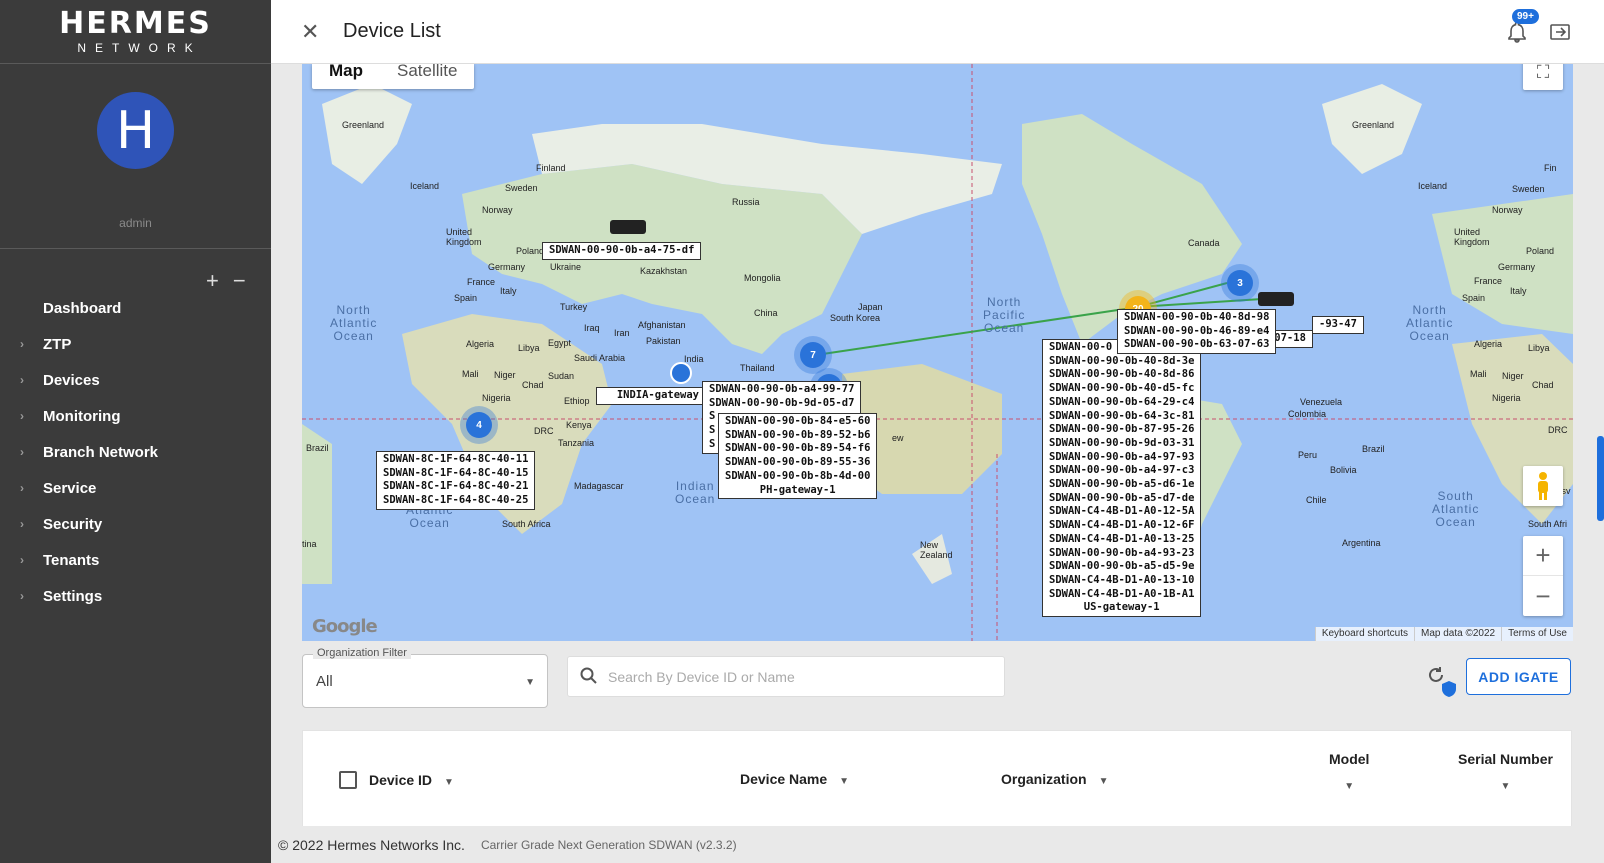 The height and width of the screenshot is (863, 1604). What do you see at coordinates (1122, 566) in the screenshot?
I see `device-id: SDWAN-00-90-0b-a5-d5-9e` at bounding box center [1122, 566].